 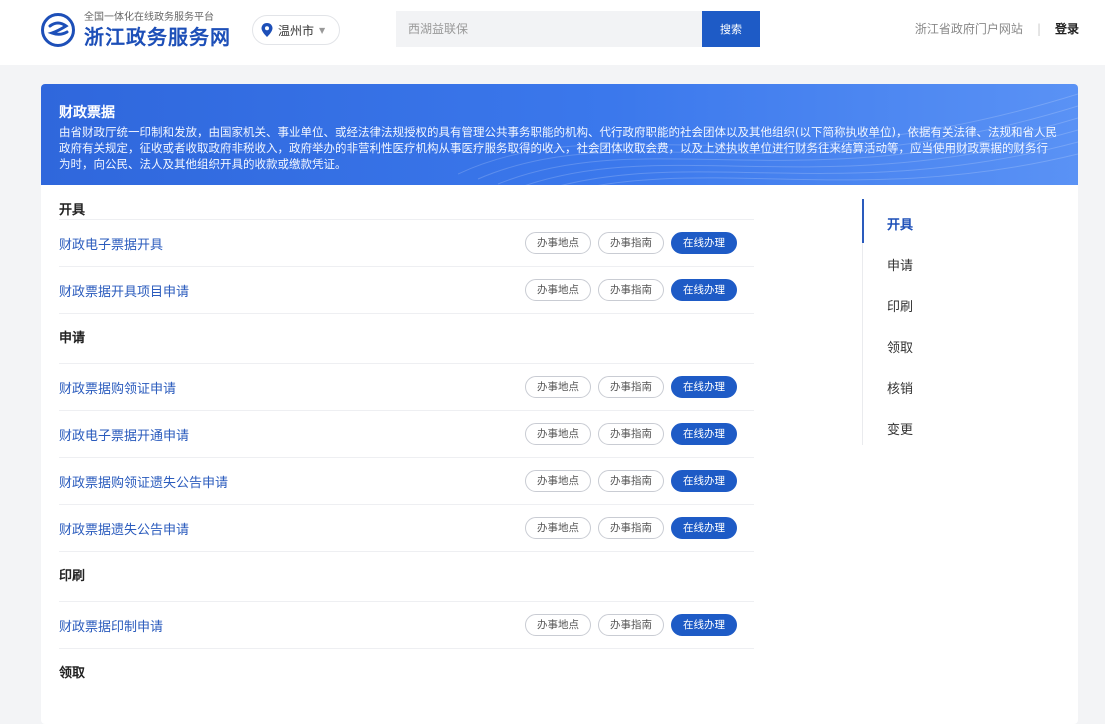 What do you see at coordinates (969, 28) in the screenshot?
I see `portal-link: 浙江省政府门户网站` at bounding box center [969, 28].